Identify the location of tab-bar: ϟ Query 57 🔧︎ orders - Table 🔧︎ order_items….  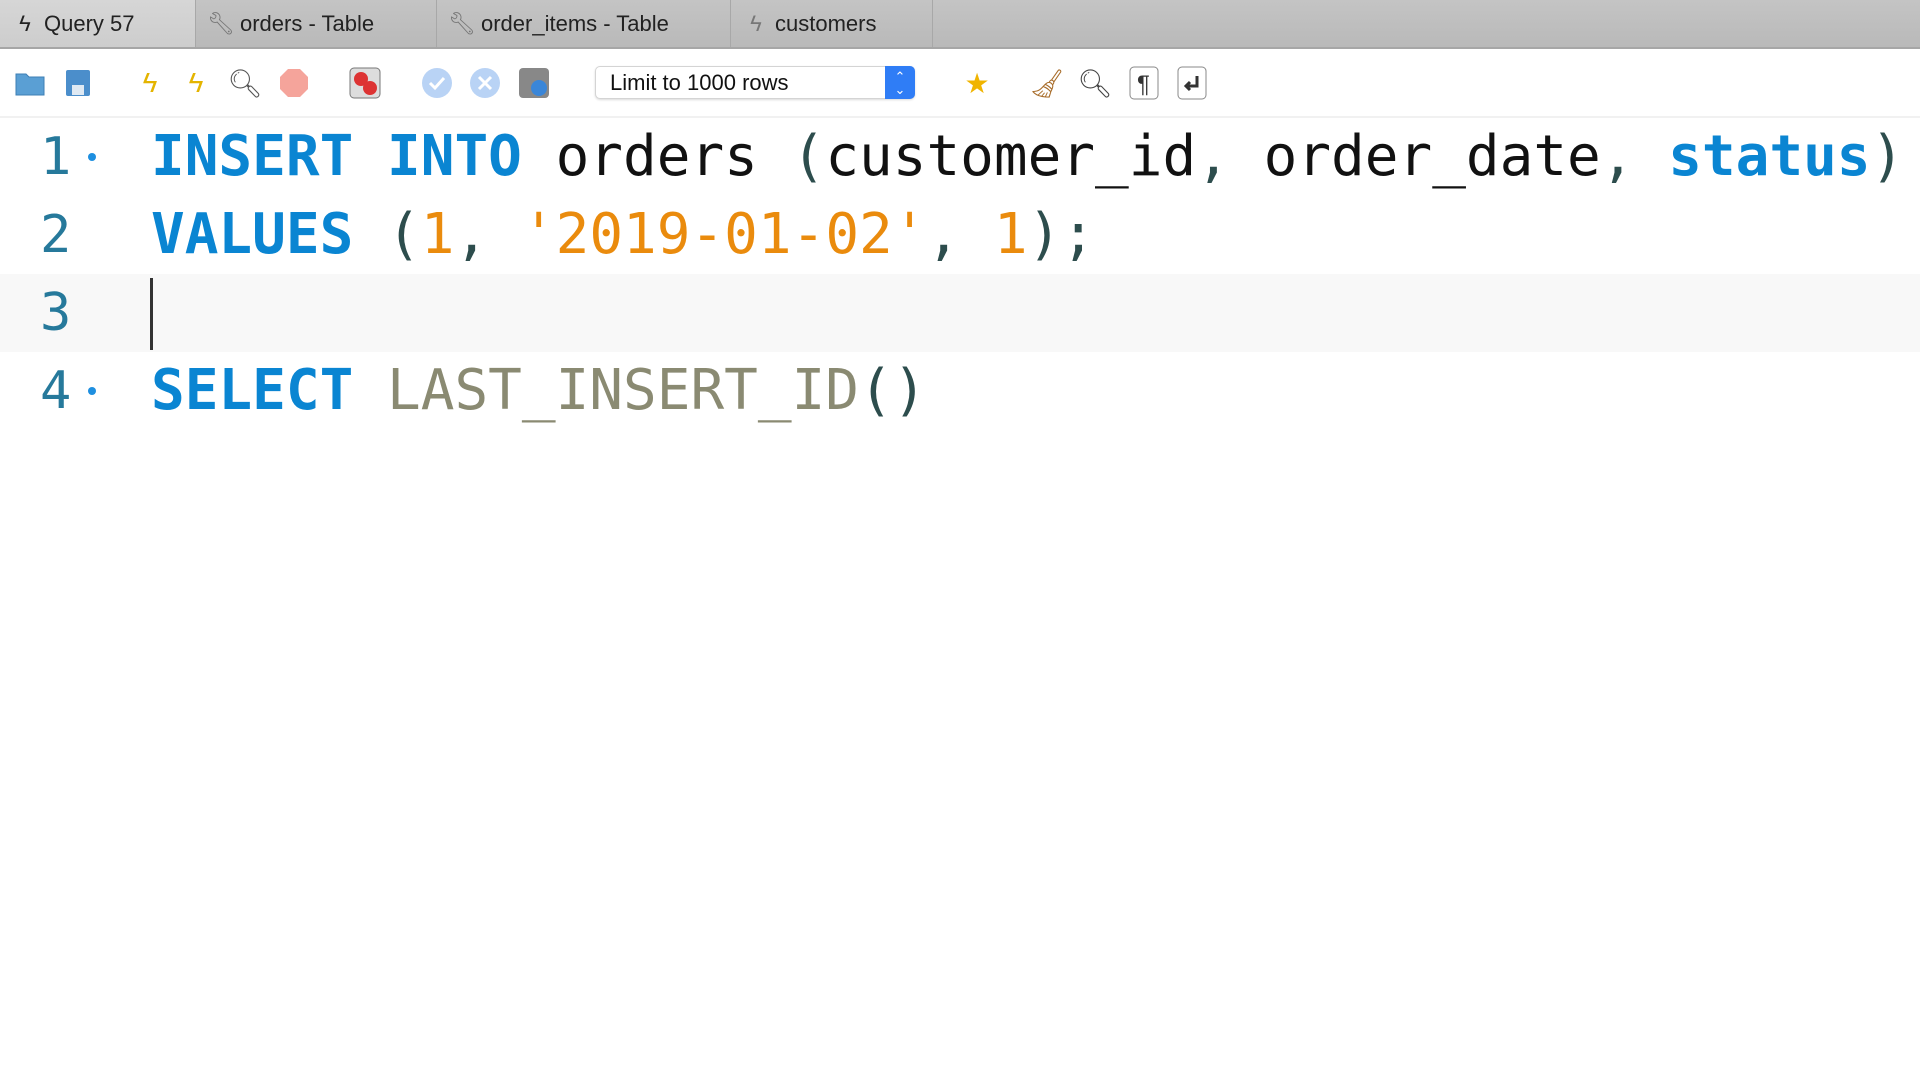
(960, 24).